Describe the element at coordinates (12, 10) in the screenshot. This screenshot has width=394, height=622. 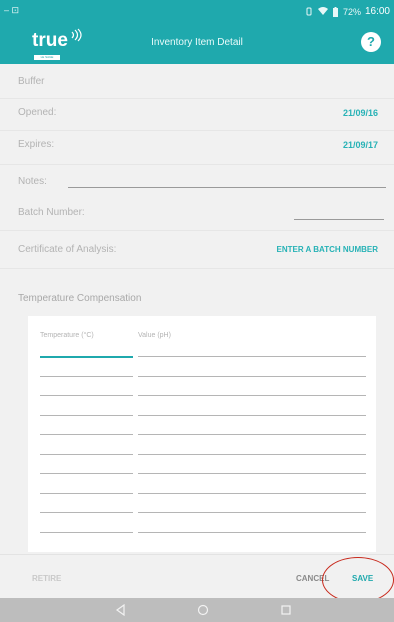
I see `status-icons-left: – ⊡` at that location.